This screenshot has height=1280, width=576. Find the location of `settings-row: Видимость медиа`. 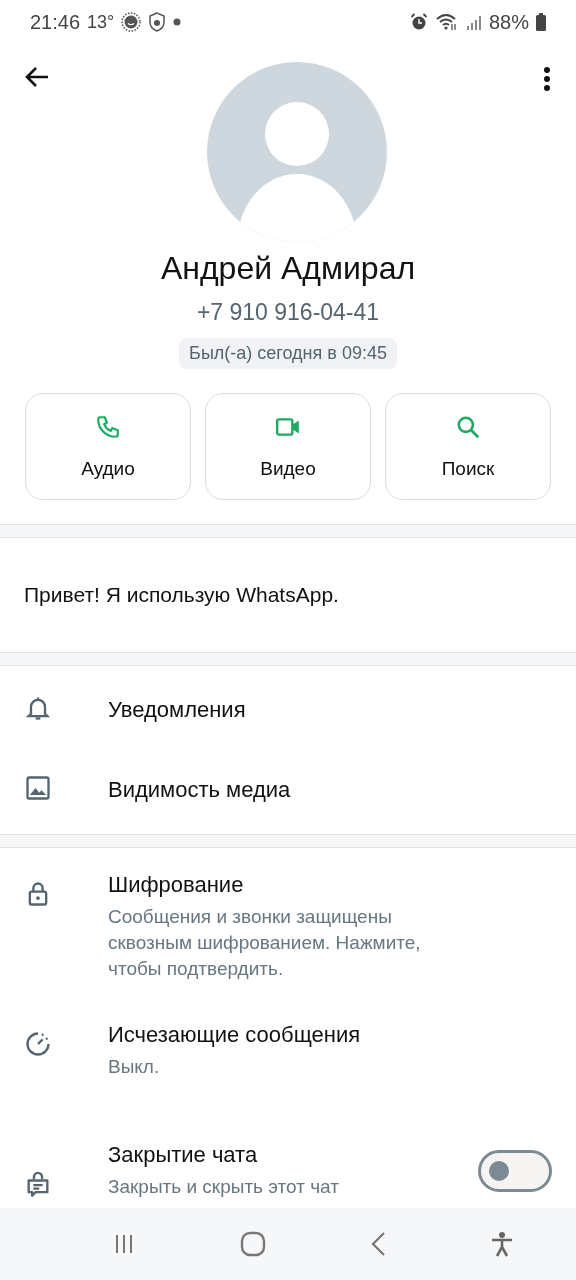

settings-row: Видимость медиа is located at coordinates (288, 790).